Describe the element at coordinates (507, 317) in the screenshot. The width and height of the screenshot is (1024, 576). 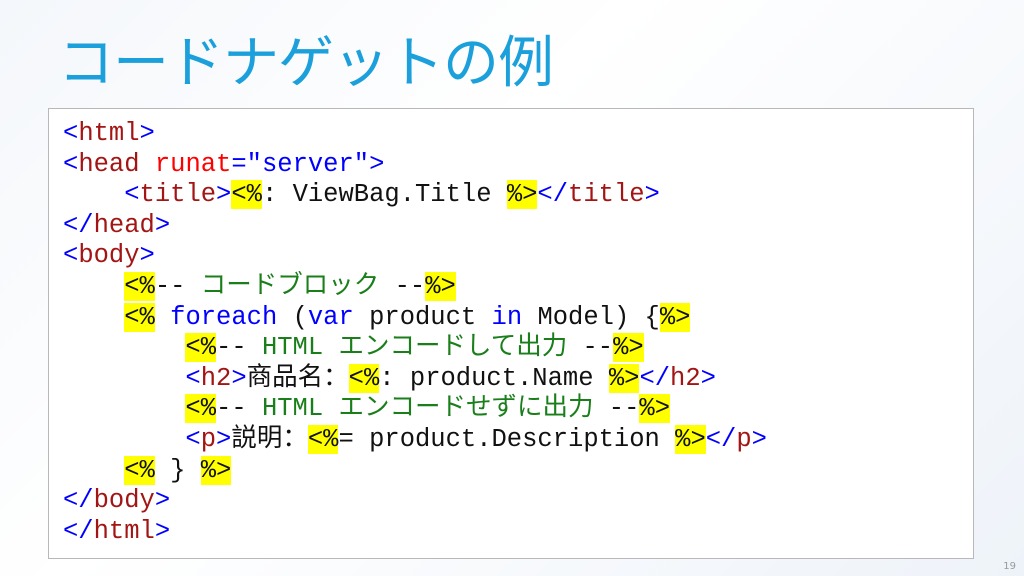
I see `code-keyword: in` at that location.